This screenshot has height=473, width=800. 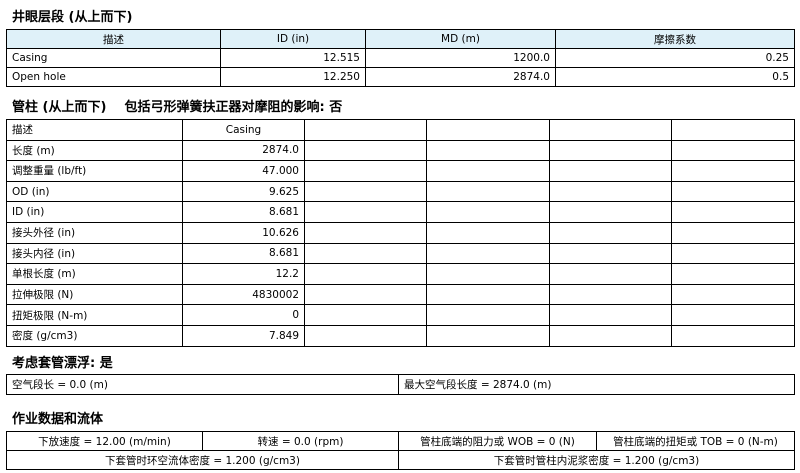 What do you see at coordinates (113, 39) in the screenshot?
I see `wellbore-header-description: 描述` at bounding box center [113, 39].